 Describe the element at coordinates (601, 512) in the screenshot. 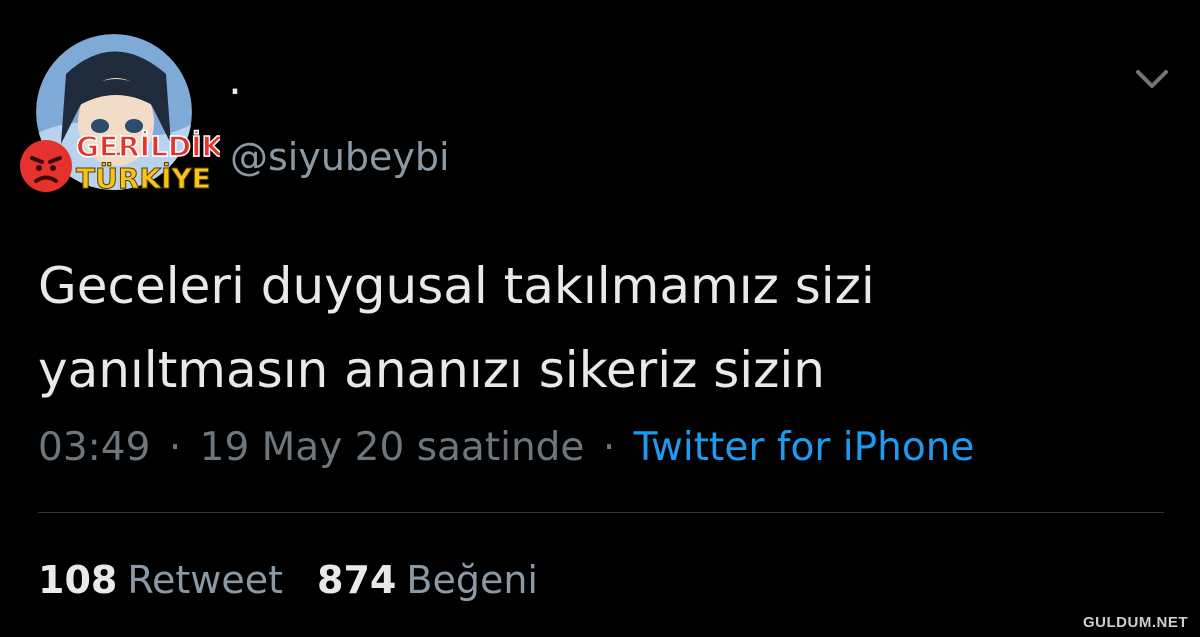

I see `divider` at that location.